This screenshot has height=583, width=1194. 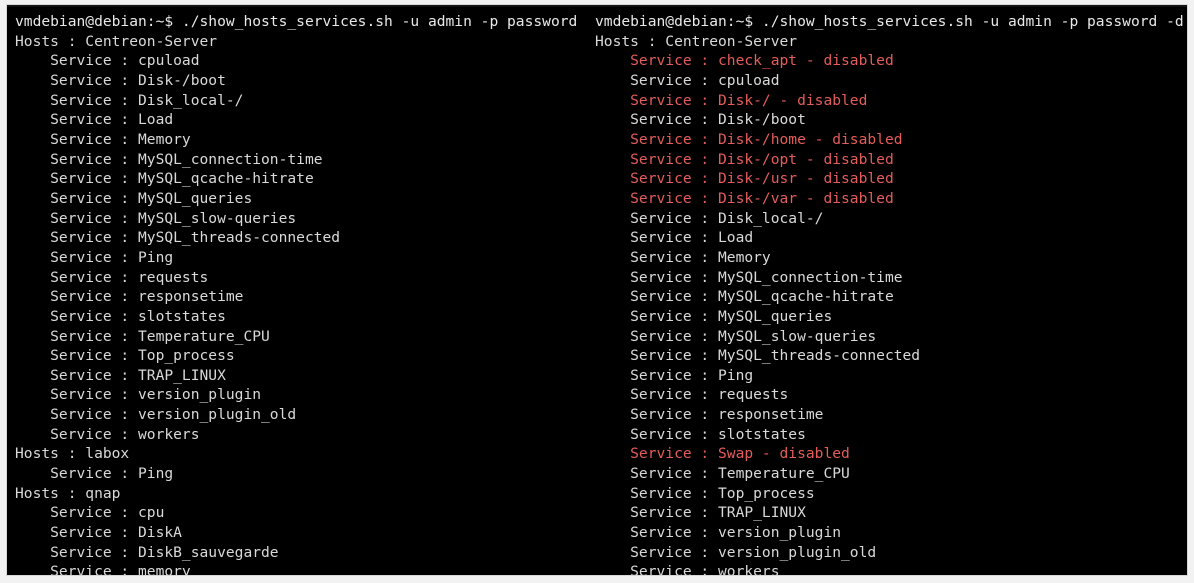 What do you see at coordinates (68, 493) in the screenshot?
I see `host-line: Hosts : qnap` at bounding box center [68, 493].